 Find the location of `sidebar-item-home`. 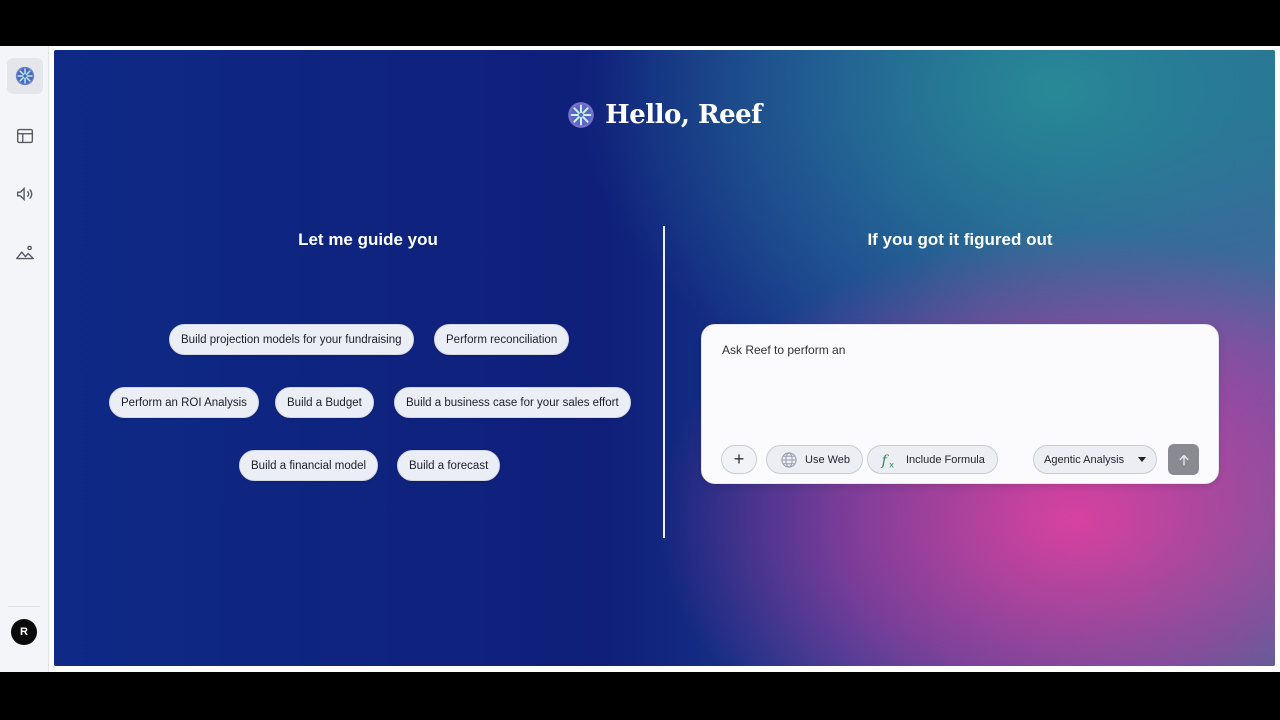

sidebar-item-home is located at coordinates (25, 76).